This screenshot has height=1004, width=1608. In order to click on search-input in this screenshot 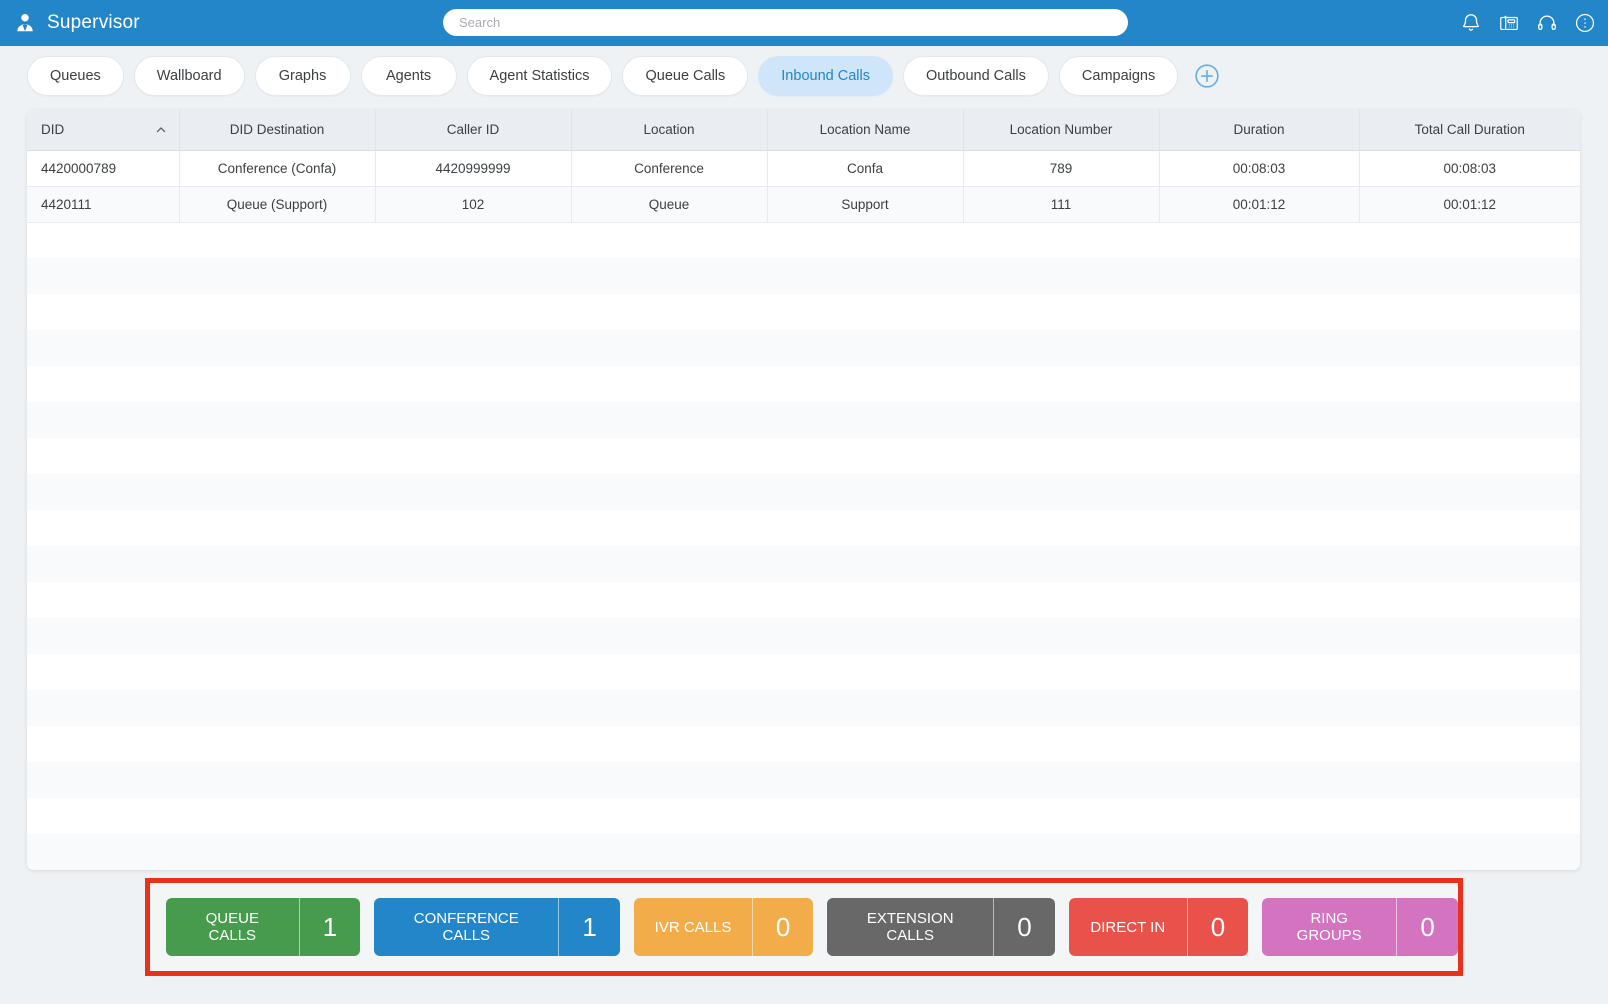, I will do `click(785, 22)`.